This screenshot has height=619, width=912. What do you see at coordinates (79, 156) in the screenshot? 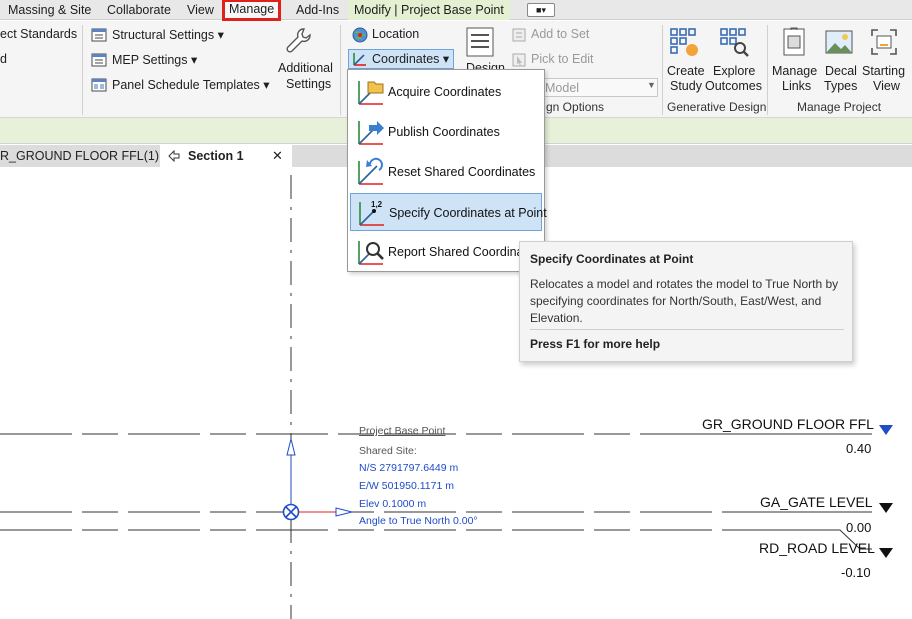
I see `view-tab-ground-floor: R_GROUND FLOOR FFL(1)` at bounding box center [79, 156].